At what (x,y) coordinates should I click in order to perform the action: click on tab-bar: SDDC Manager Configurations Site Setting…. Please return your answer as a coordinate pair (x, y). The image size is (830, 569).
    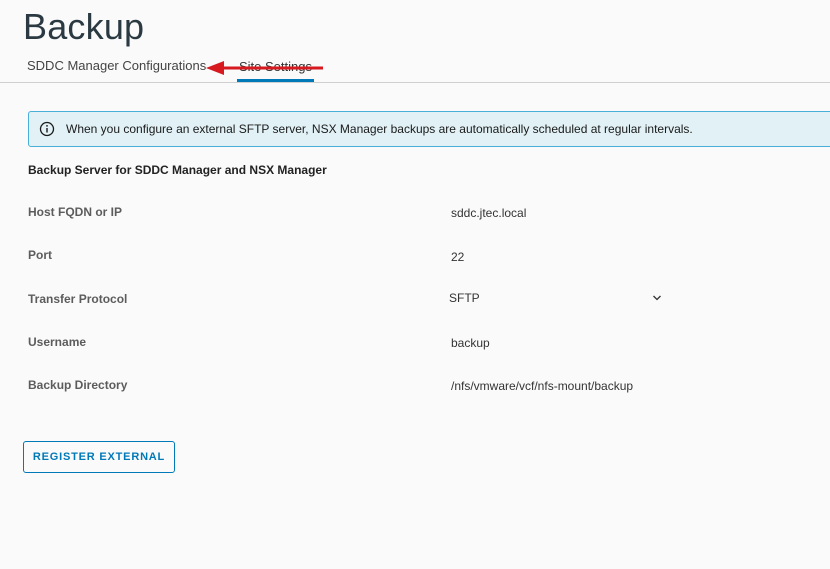
    Looking at the image, I should click on (415, 67).